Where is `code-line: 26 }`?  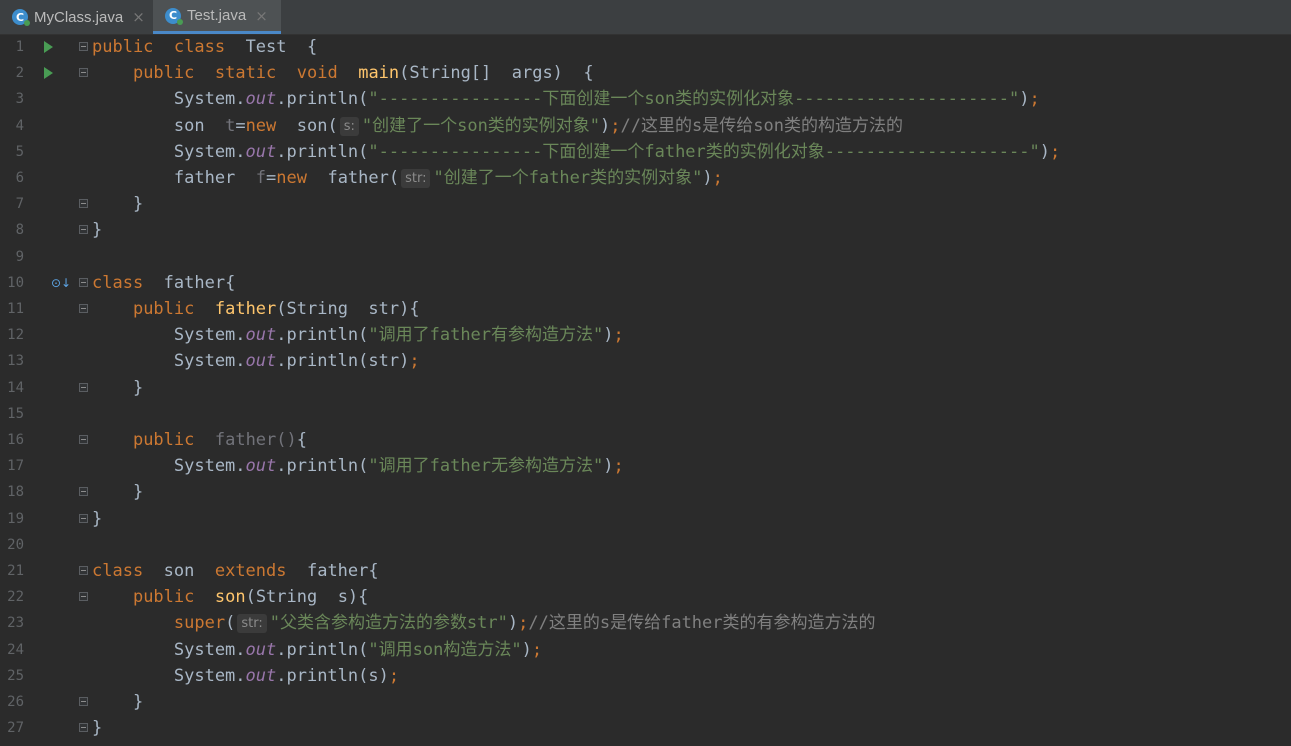 code-line: 26 } is located at coordinates (645, 702).